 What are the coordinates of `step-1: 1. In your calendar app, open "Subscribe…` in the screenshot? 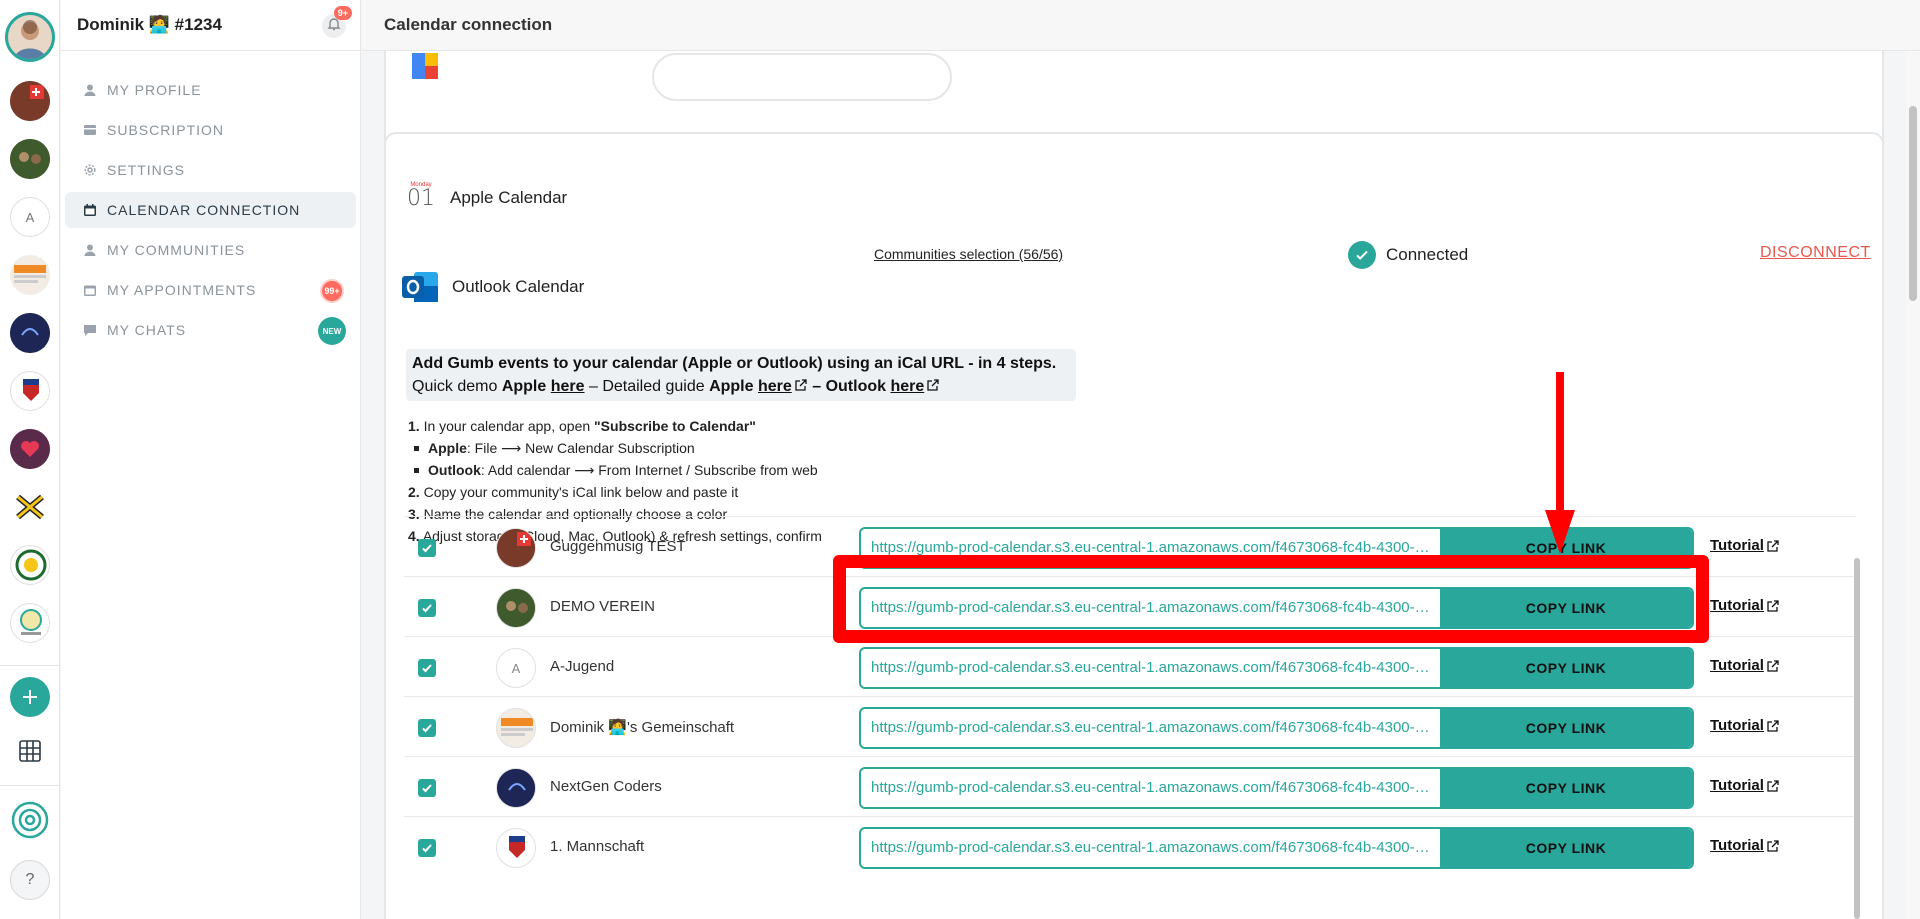 It's located at (582, 426).